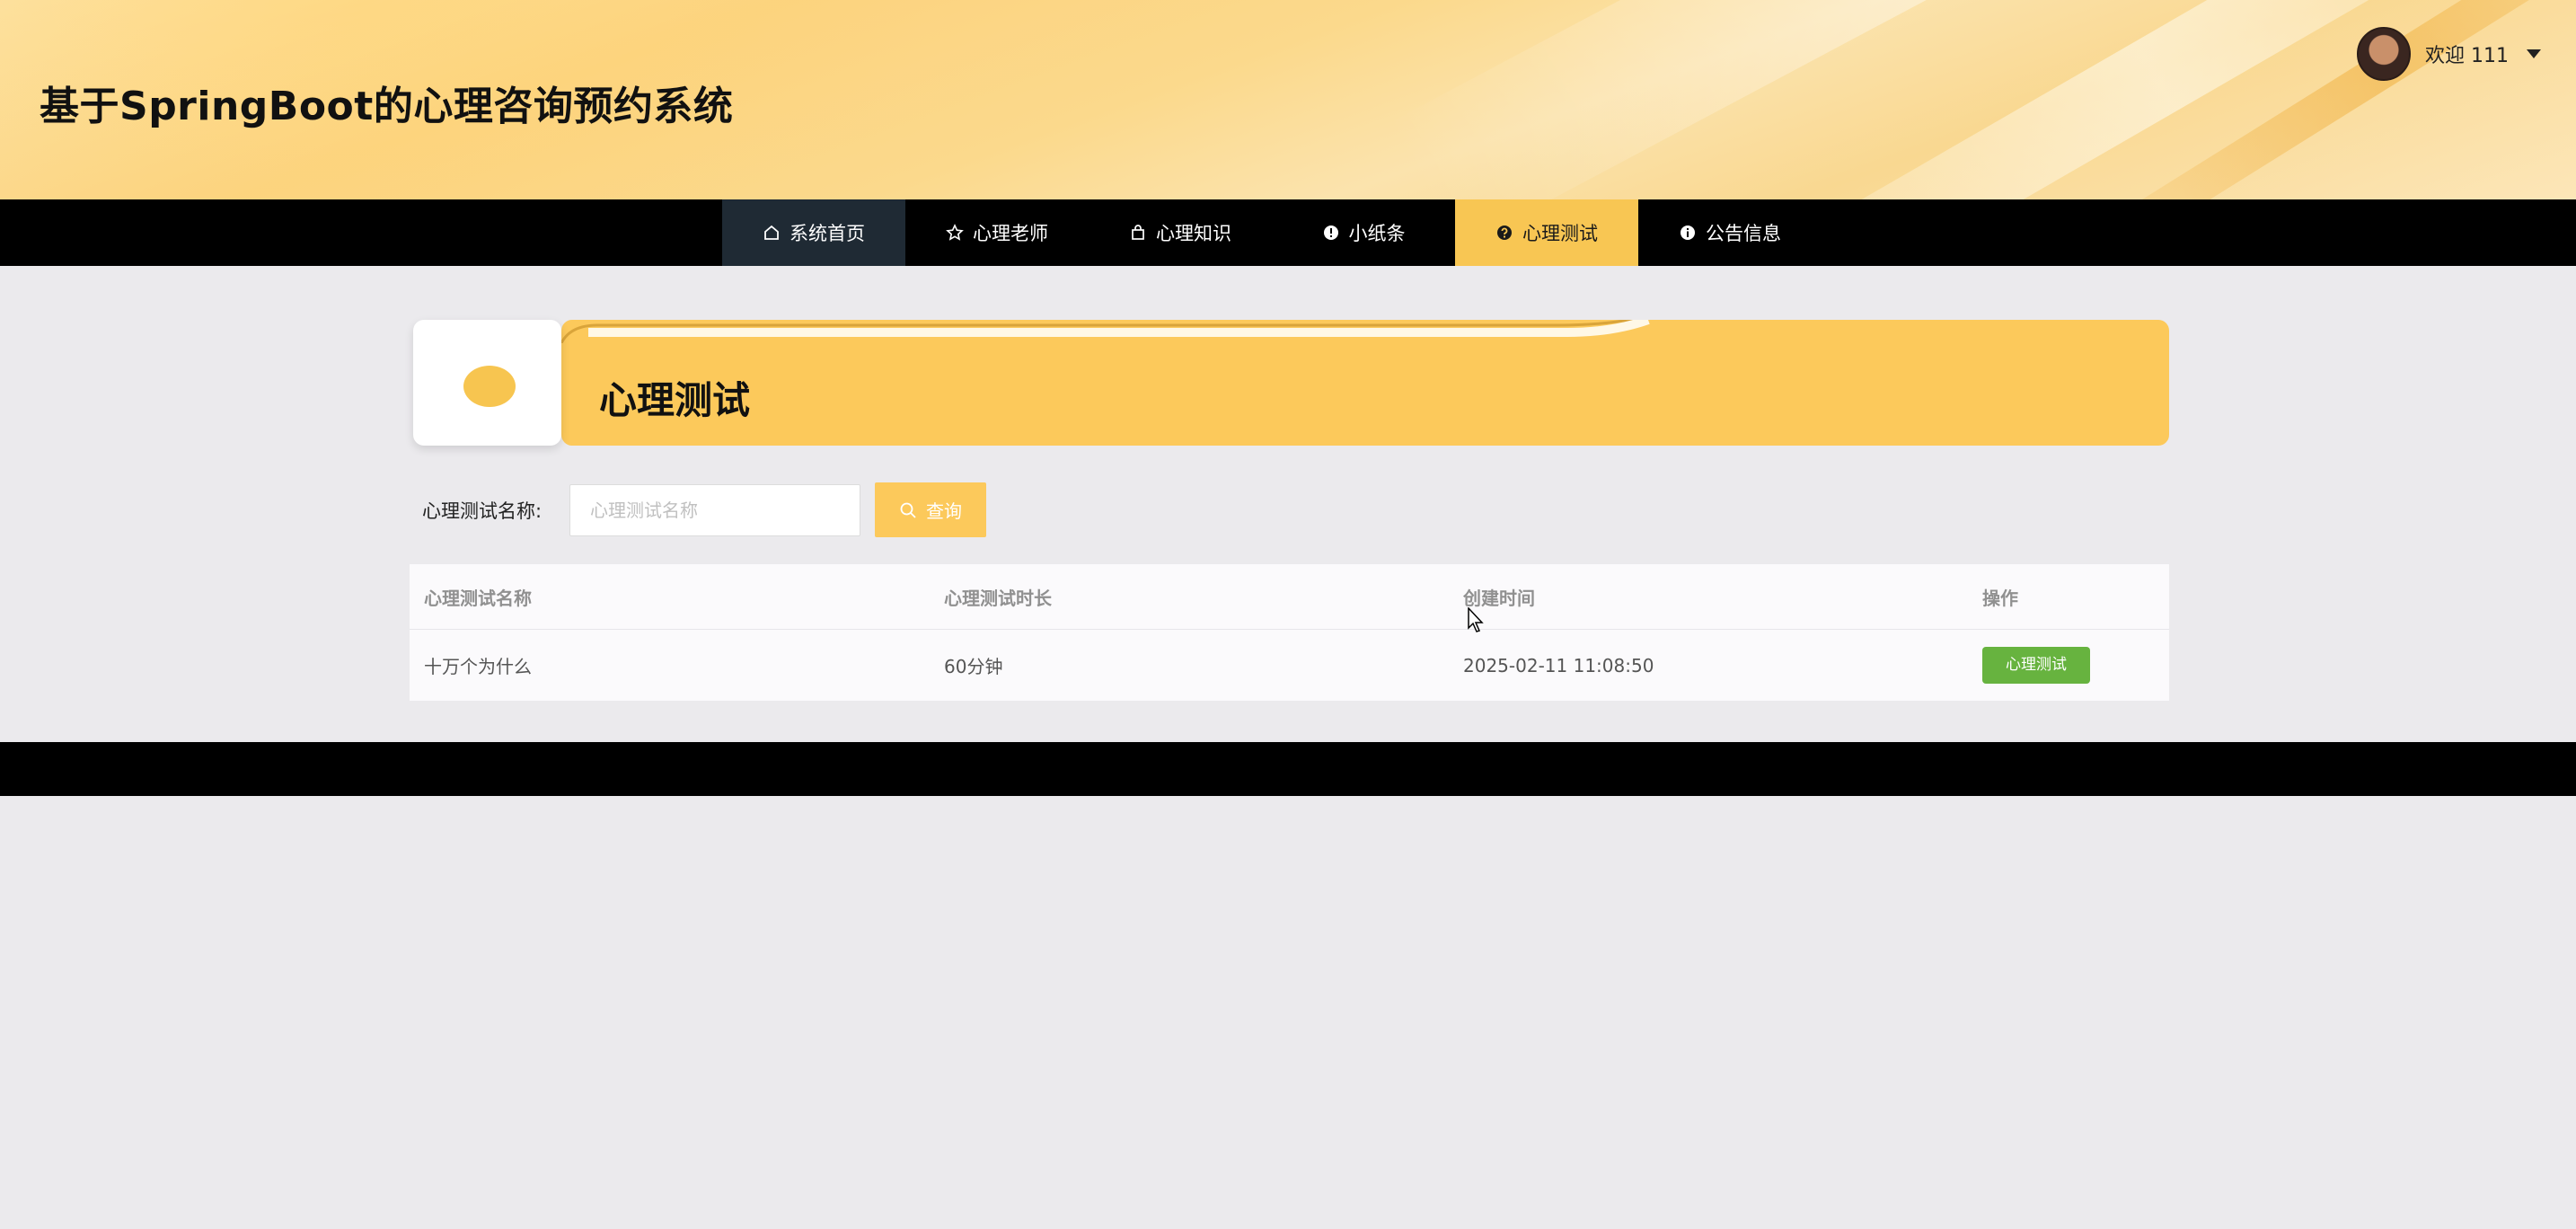  I want to click on banner-icon-box, so click(487, 383).